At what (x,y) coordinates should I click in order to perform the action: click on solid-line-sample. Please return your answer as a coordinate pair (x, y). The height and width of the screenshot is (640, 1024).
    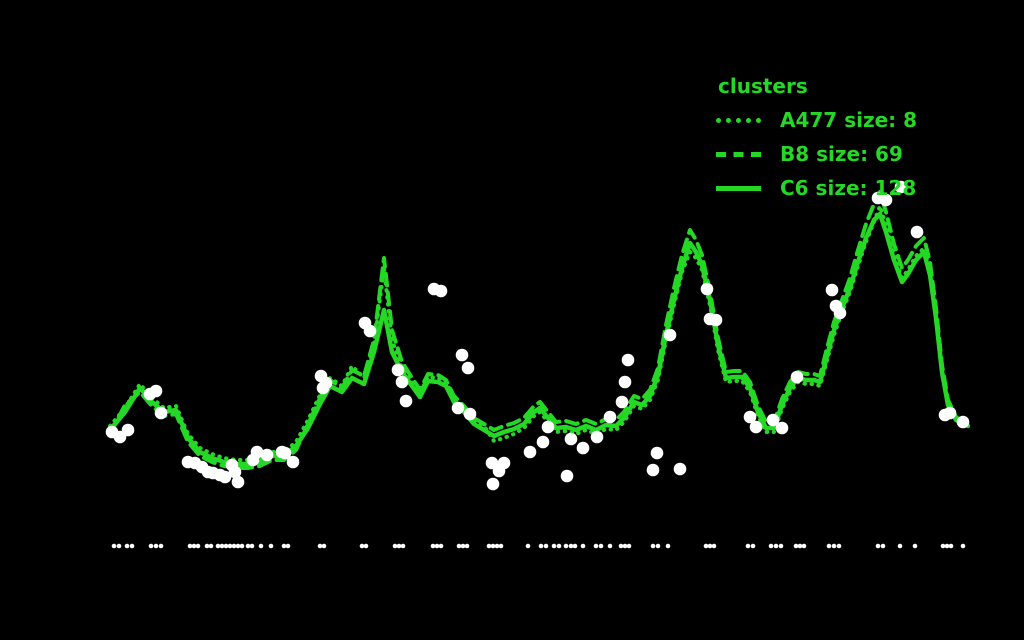
    Looking at the image, I should click on (738, 188).